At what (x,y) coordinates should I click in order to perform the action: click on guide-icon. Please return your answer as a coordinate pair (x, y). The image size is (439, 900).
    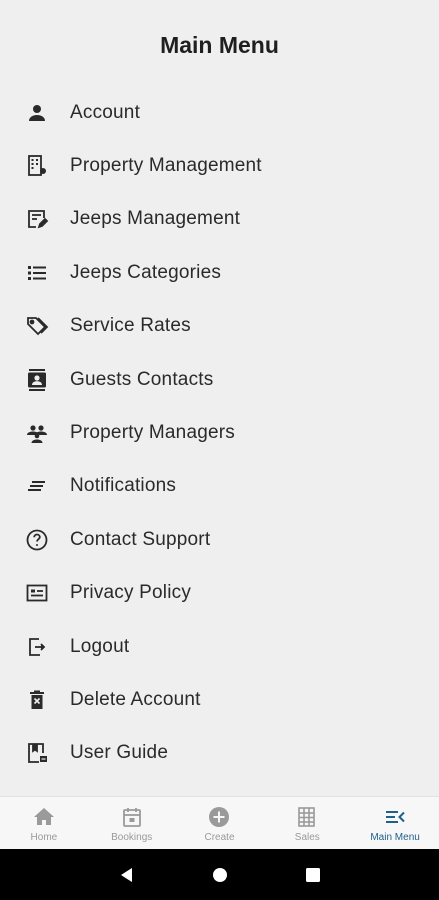
    Looking at the image, I should click on (37, 753).